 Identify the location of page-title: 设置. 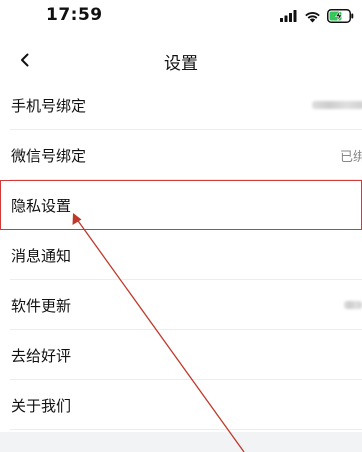
(181, 64).